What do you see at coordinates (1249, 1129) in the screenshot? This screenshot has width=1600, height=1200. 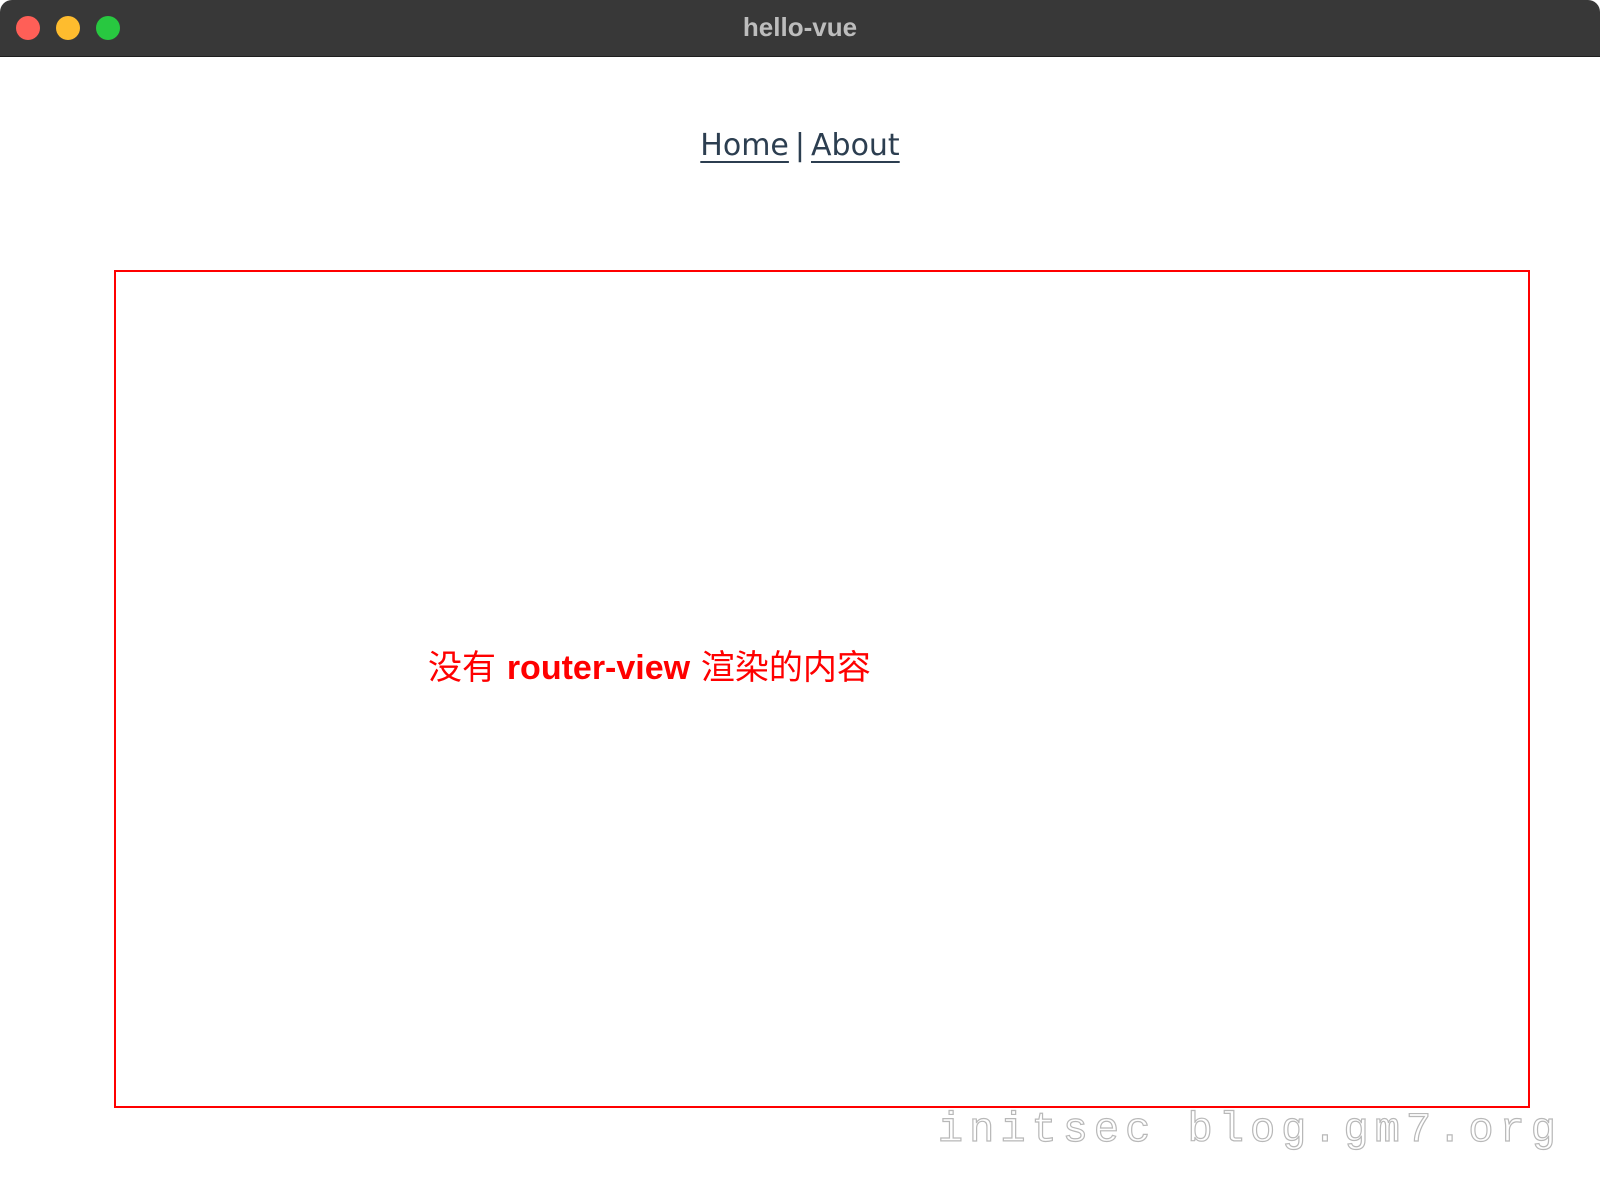 I see `watermark-text: initsec blog.gm7.org` at bounding box center [1249, 1129].